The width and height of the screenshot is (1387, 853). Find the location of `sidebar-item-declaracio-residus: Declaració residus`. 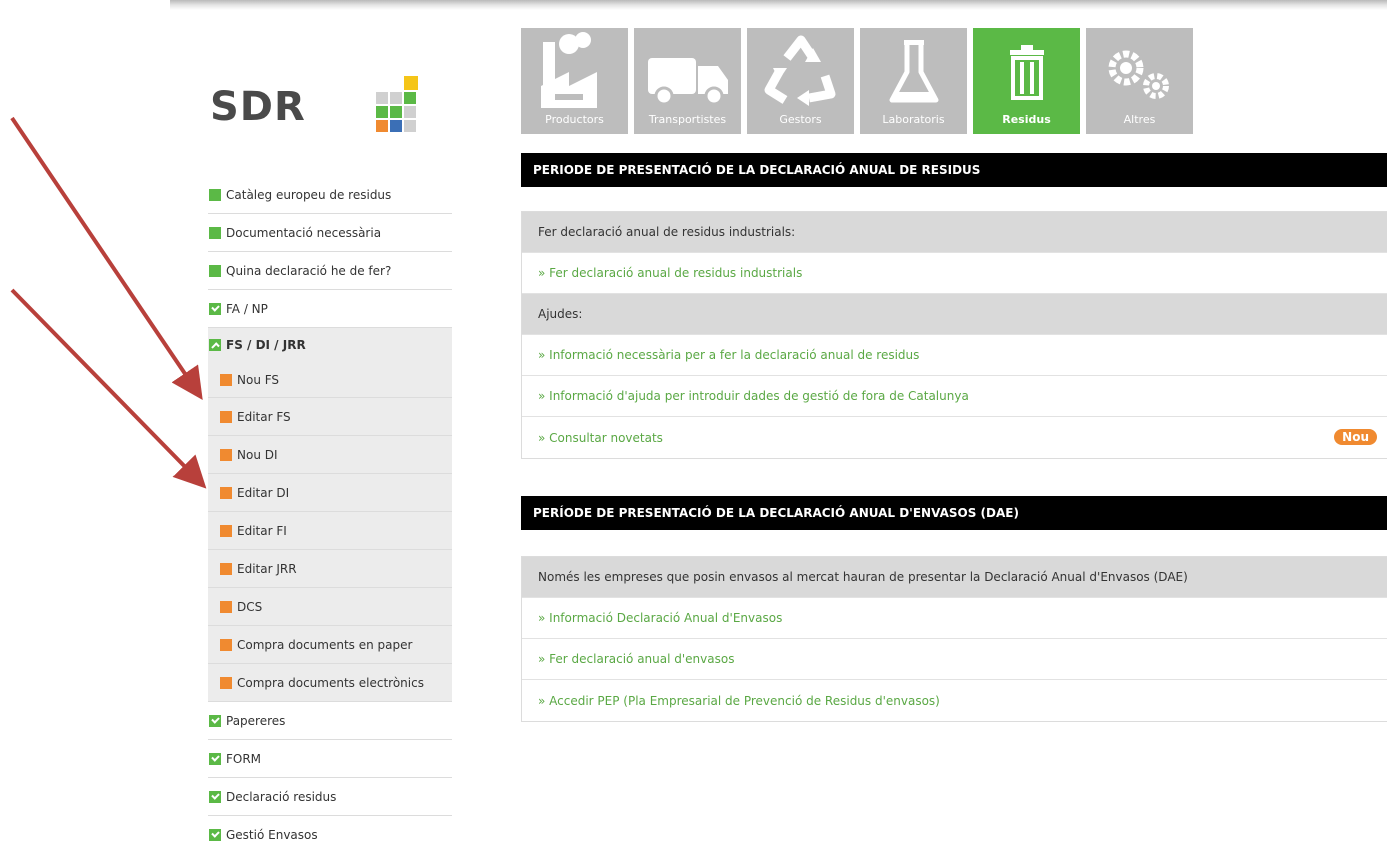

sidebar-item-declaracio-residus: Declaració residus is located at coordinates (330, 797).